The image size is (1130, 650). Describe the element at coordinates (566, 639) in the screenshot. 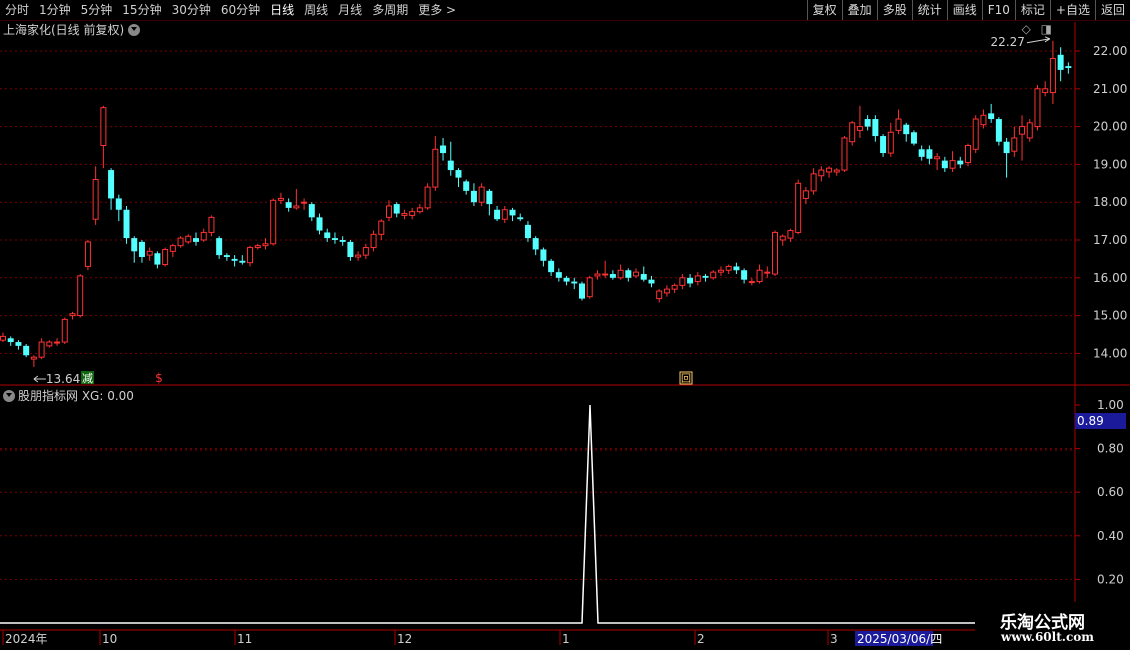

I see `date-tick-label: 1` at that location.